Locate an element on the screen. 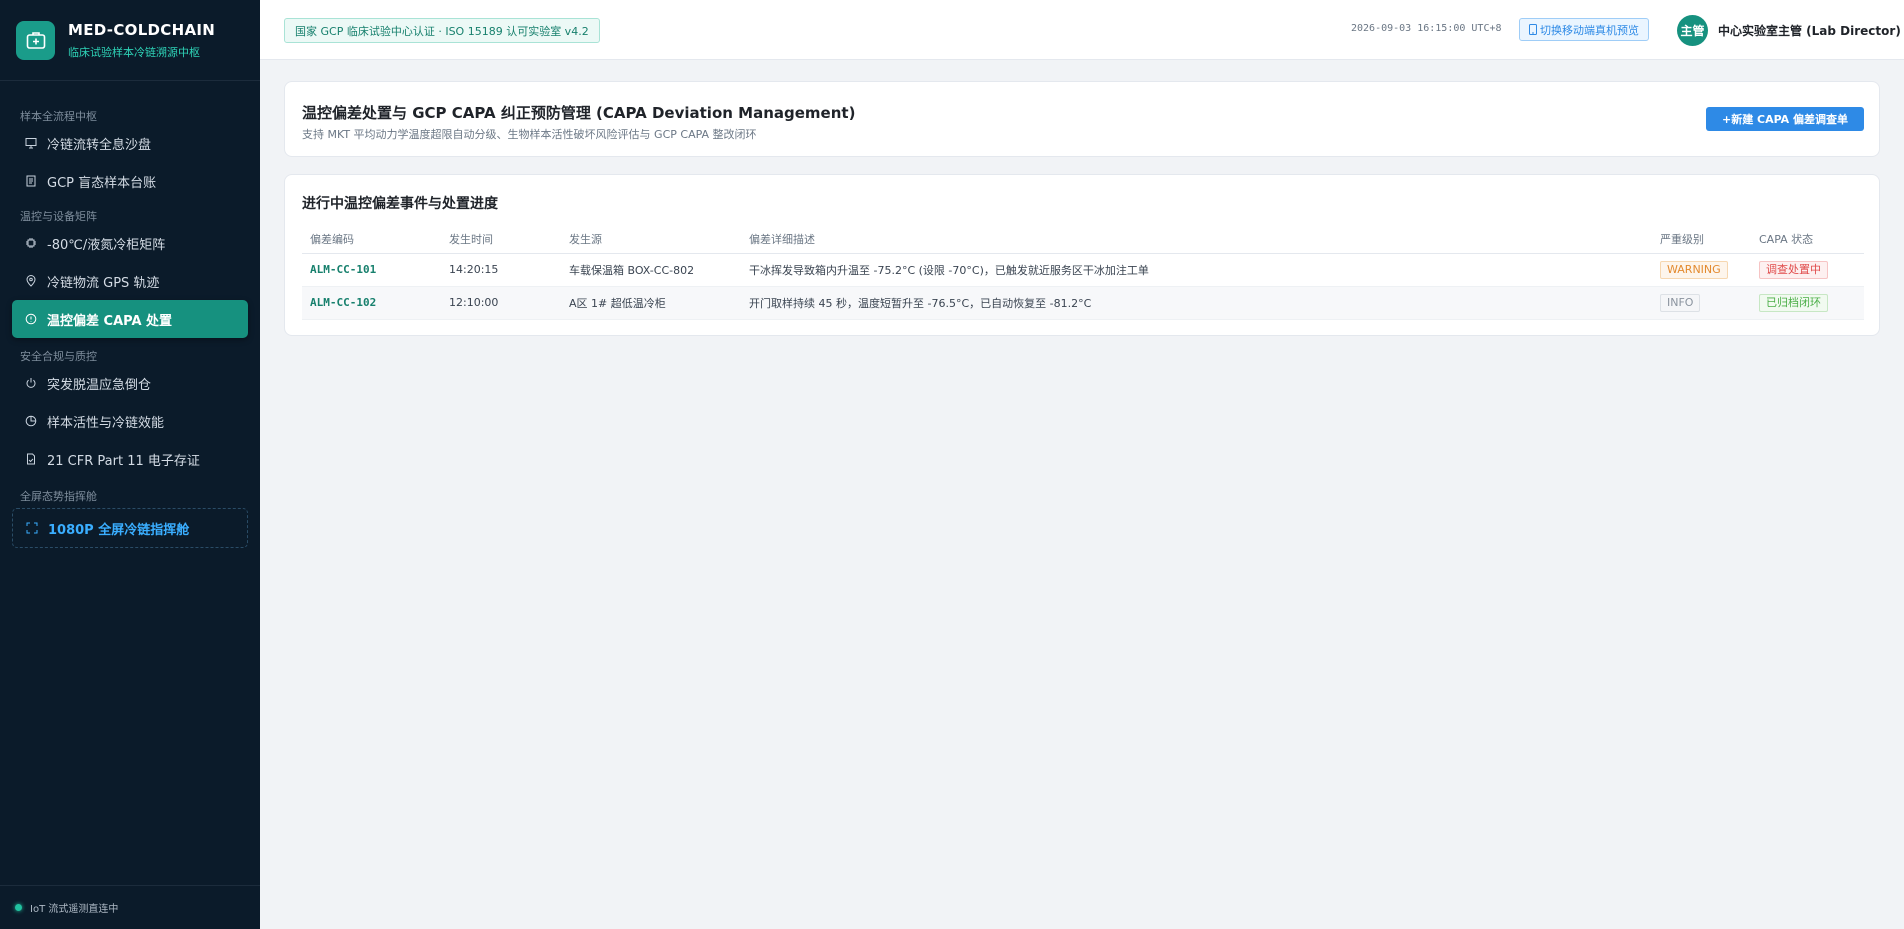  deviation-code: ALM-CC-102 is located at coordinates (371, 303).